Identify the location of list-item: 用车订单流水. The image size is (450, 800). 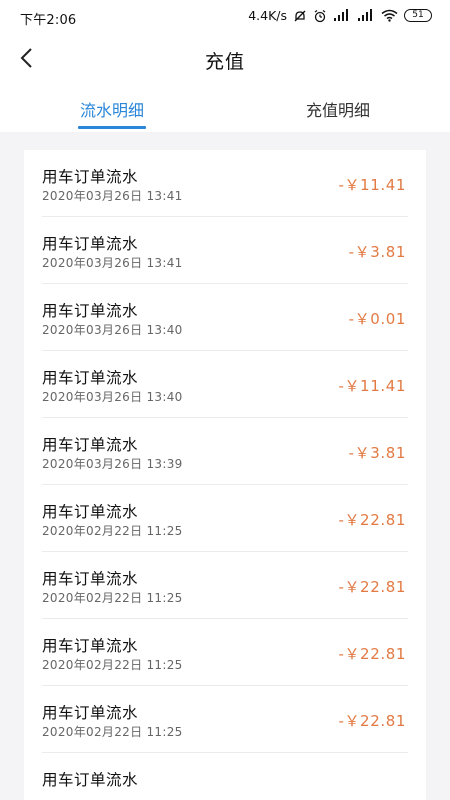
(225, 776).